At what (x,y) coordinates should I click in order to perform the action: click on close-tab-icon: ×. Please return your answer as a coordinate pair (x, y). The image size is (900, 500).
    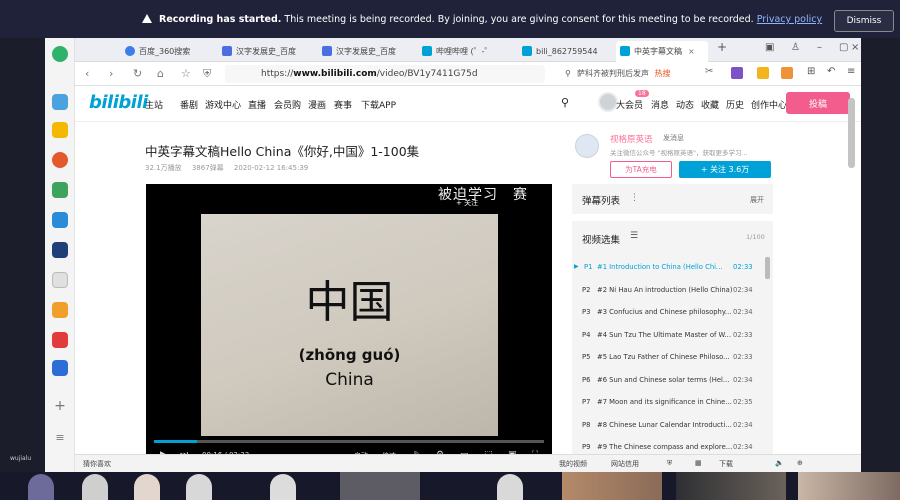
    Looking at the image, I should click on (691, 51).